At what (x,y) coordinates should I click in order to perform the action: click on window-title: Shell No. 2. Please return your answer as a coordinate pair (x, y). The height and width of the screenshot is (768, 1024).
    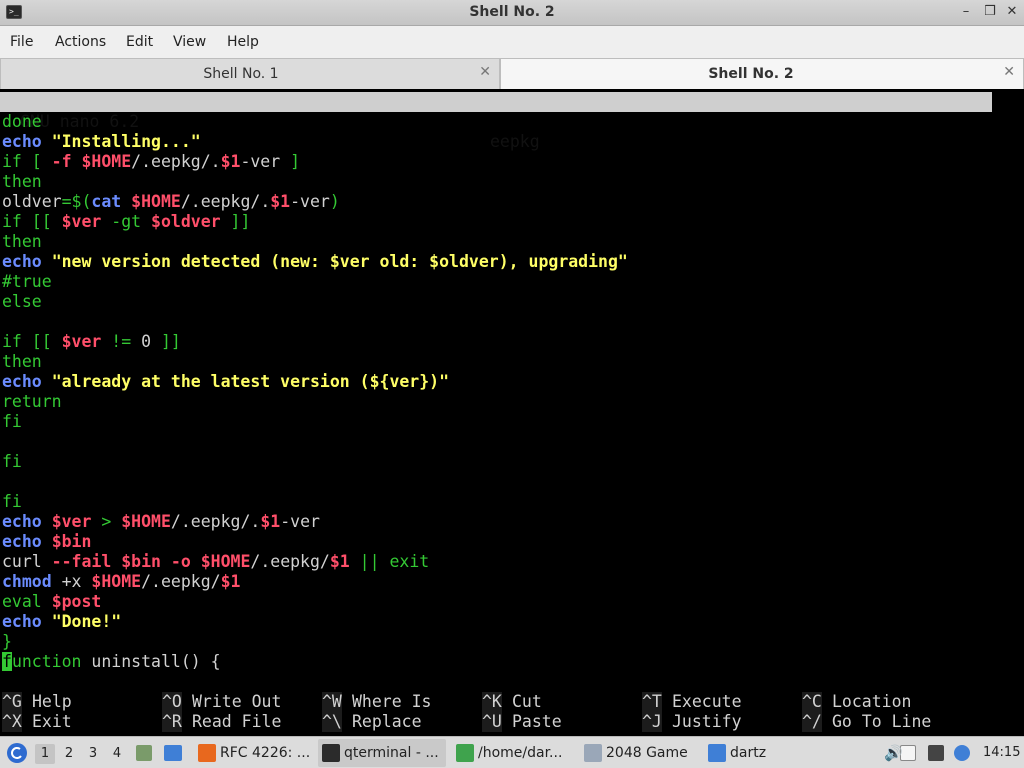
    Looking at the image, I should click on (512, 12).